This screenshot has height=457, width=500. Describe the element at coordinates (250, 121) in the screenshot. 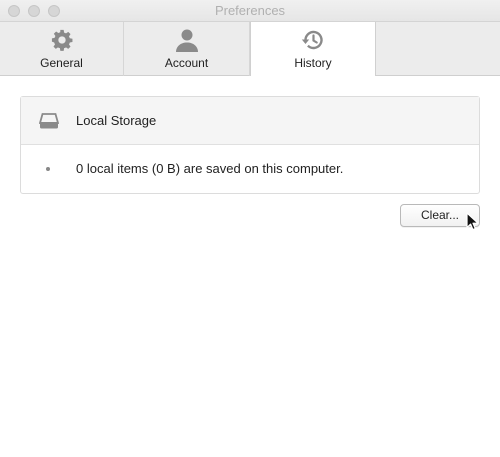

I see `local-storage-header: Local Storage` at that location.